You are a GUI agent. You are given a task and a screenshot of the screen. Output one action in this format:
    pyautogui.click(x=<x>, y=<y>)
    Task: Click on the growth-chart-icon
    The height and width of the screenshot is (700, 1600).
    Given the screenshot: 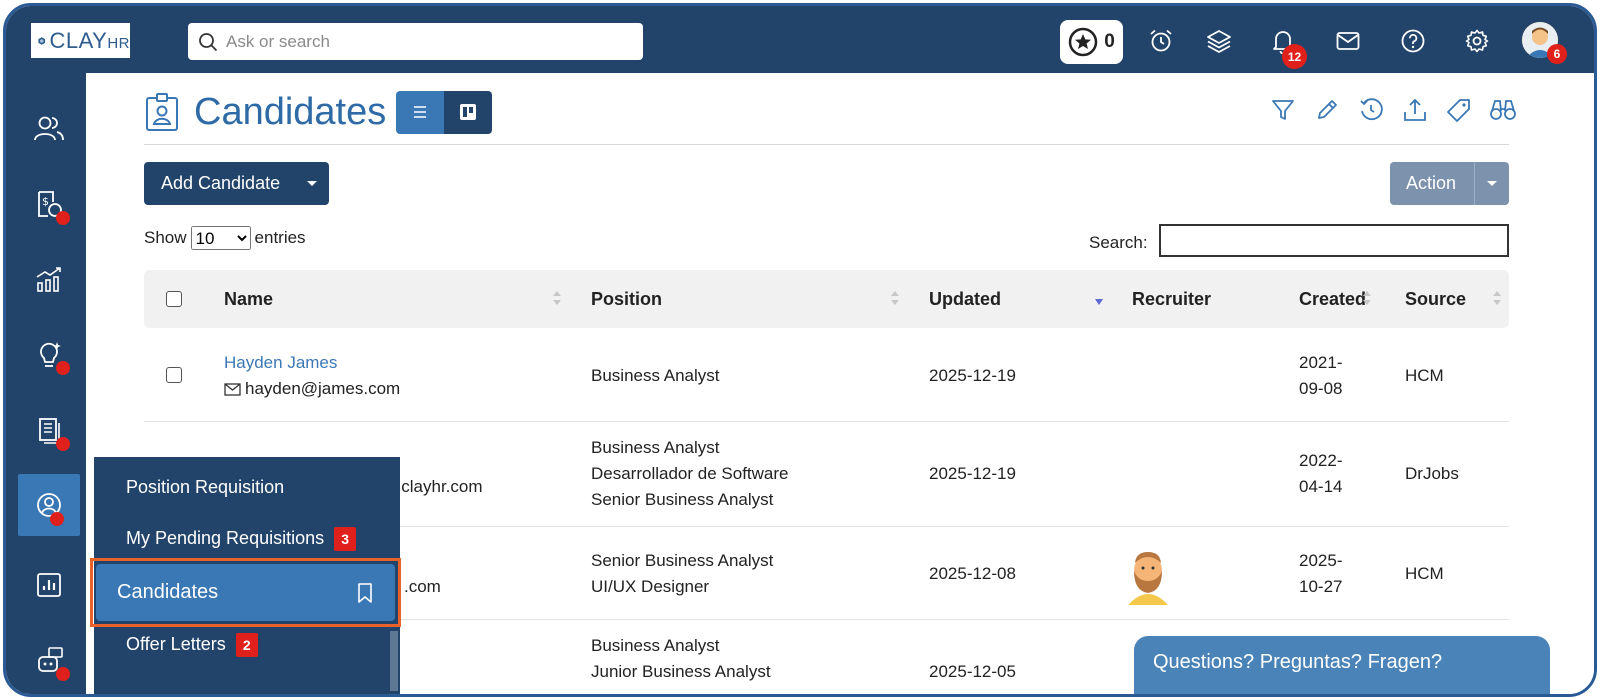 What is the action you would take?
    pyautogui.click(x=48, y=279)
    